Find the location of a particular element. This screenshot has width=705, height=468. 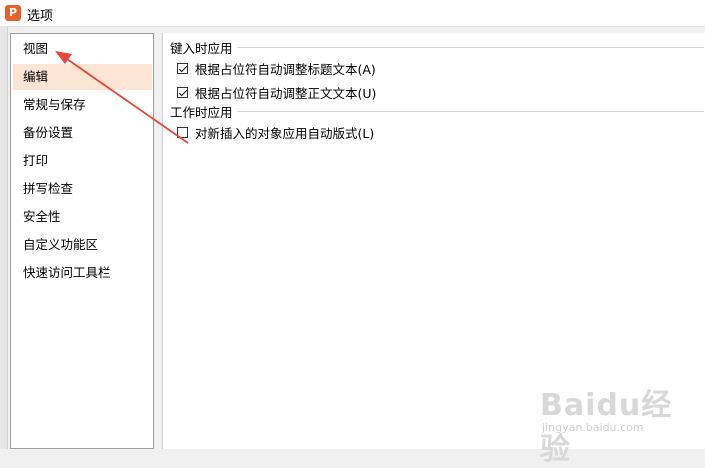

sidebar-item-label: 快速访问工具栏 is located at coordinates (67, 272).